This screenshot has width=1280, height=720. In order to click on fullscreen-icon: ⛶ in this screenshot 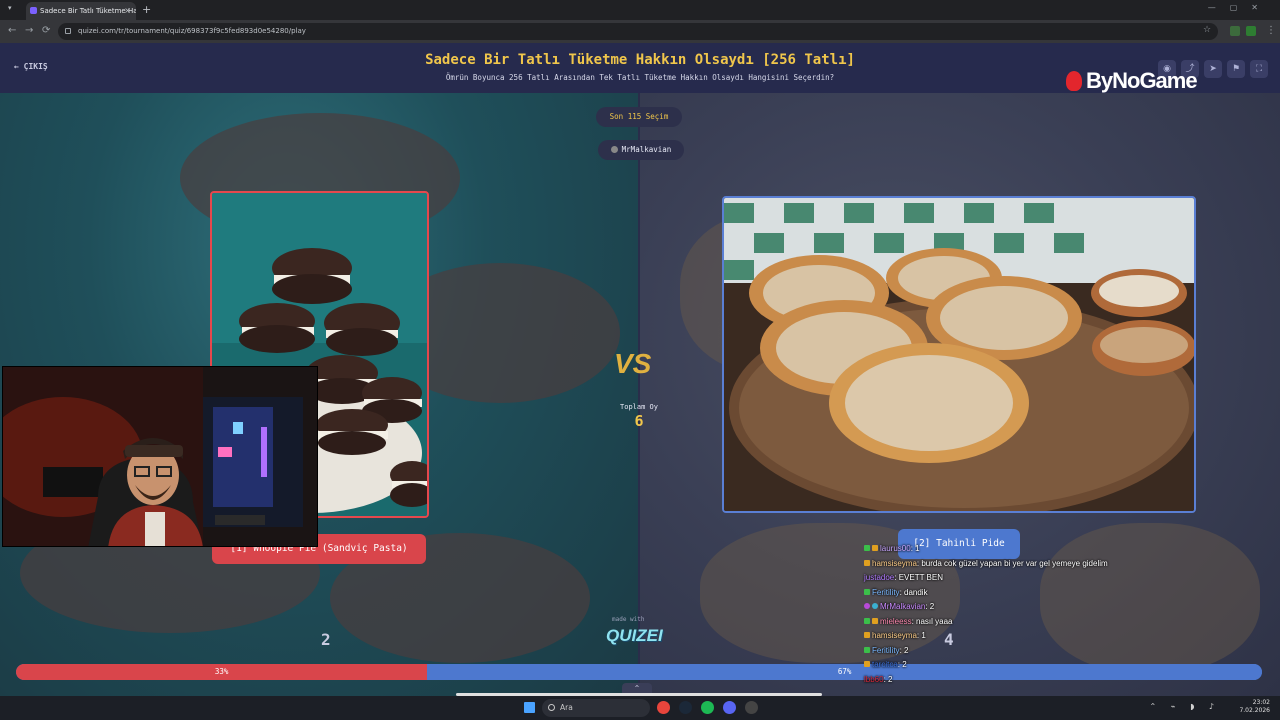, I will do `click(1259, 69)`.